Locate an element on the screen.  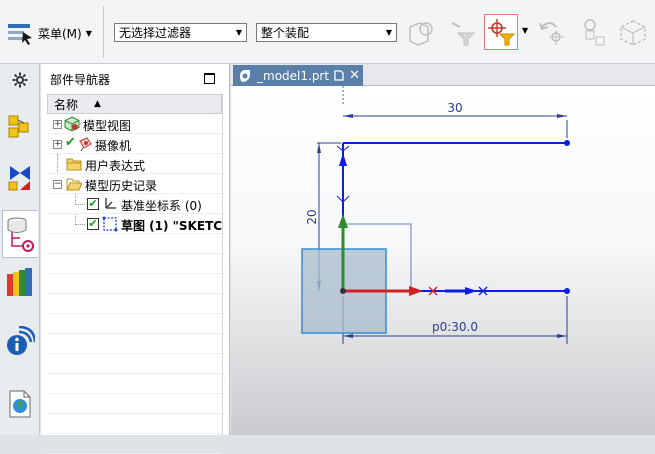
sort-ascending-icon: ▲ is located at coordinates (97, 104).